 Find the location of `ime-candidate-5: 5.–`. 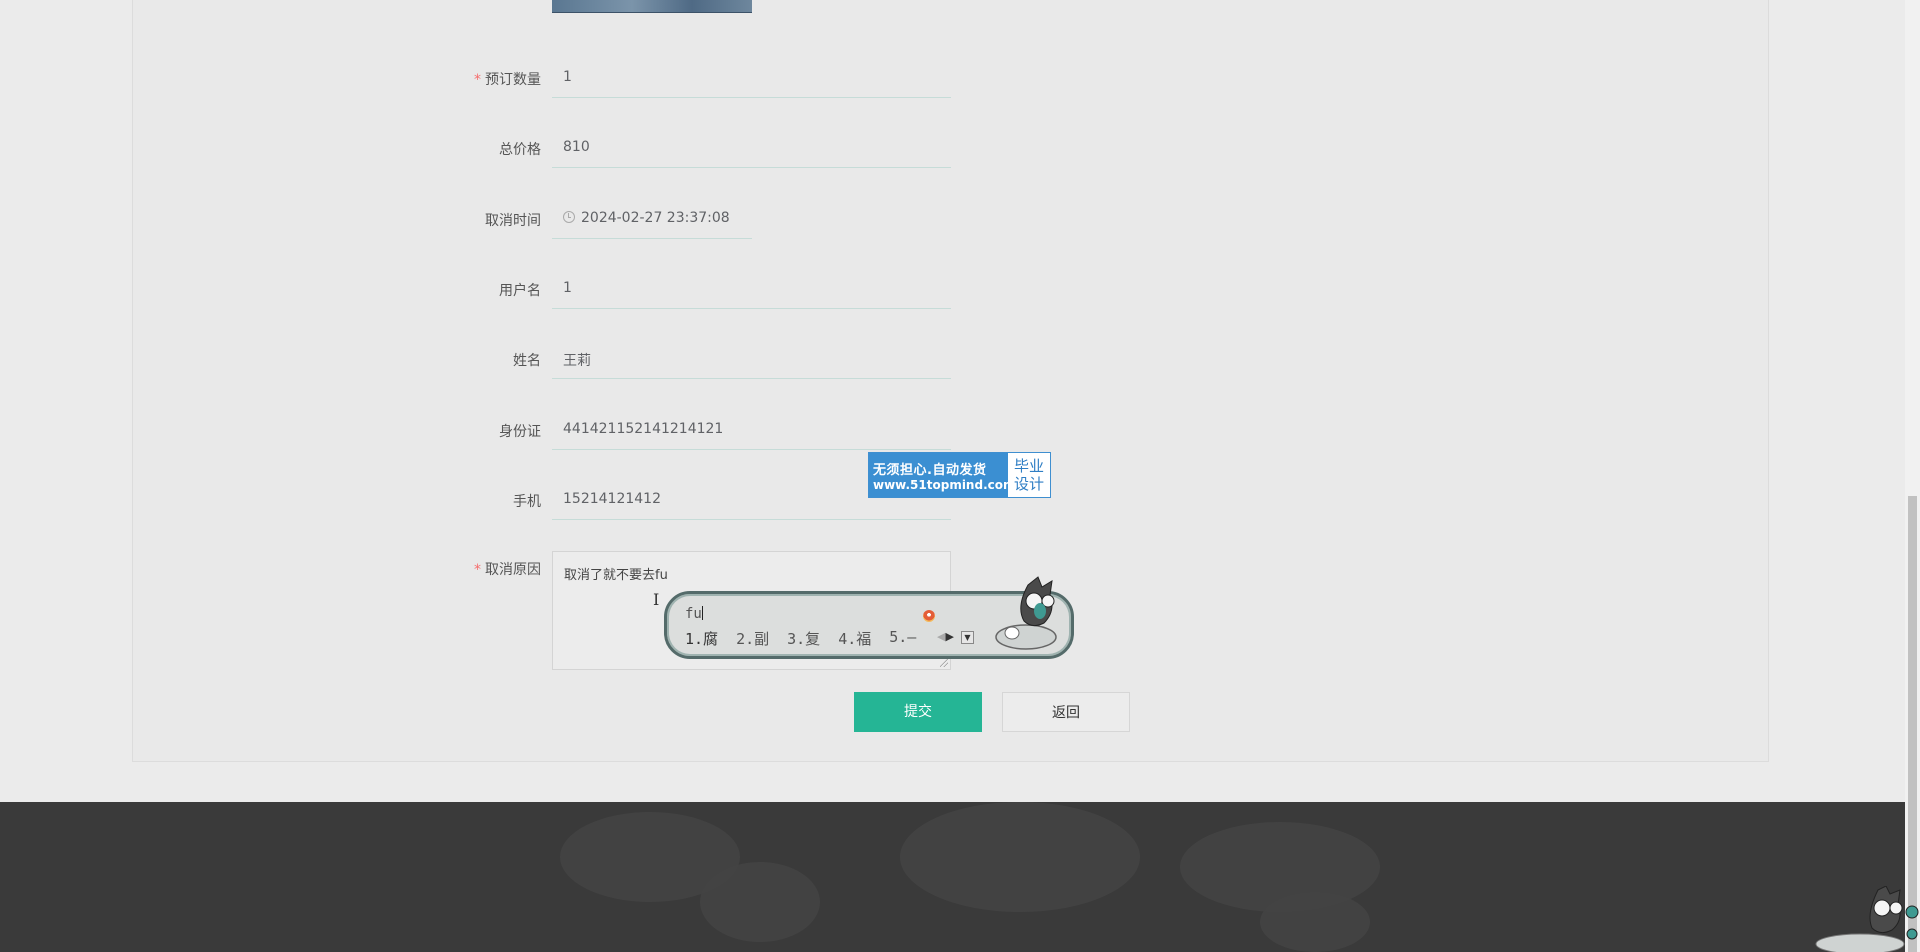

ime-candidate-5: 5.– is located at coordinates (902, 638).